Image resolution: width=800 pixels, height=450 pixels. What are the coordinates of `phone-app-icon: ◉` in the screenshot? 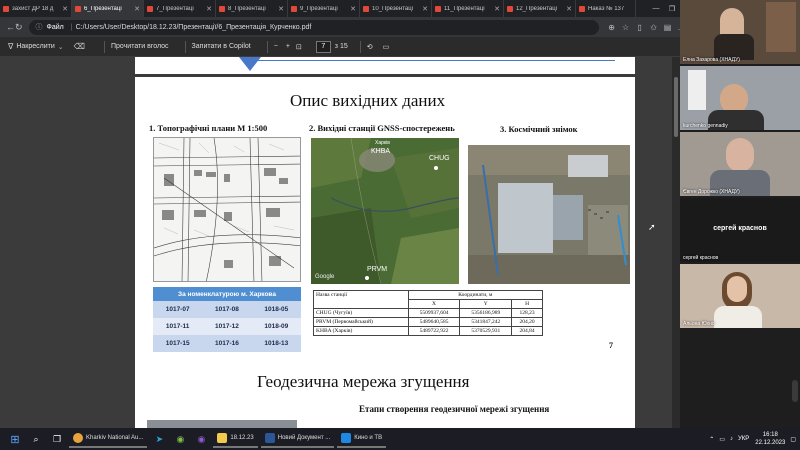 It's located at (180, 439).